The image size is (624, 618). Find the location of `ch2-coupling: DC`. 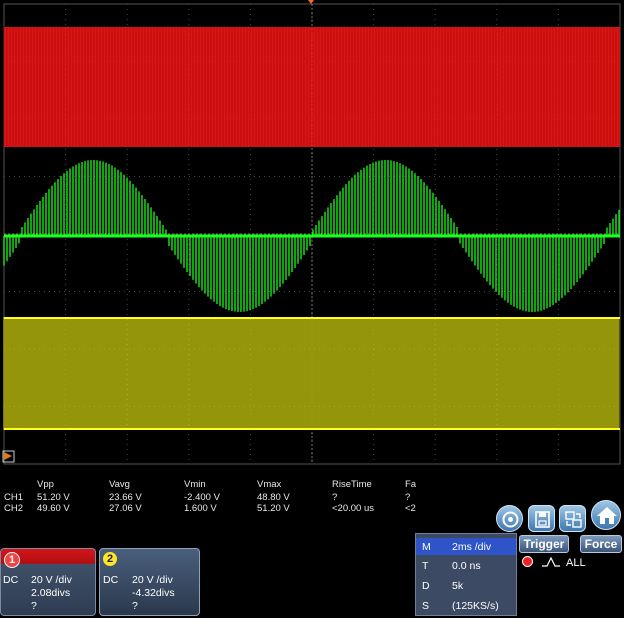

ch2-coupling: DC is located at coordinates (111, 580).